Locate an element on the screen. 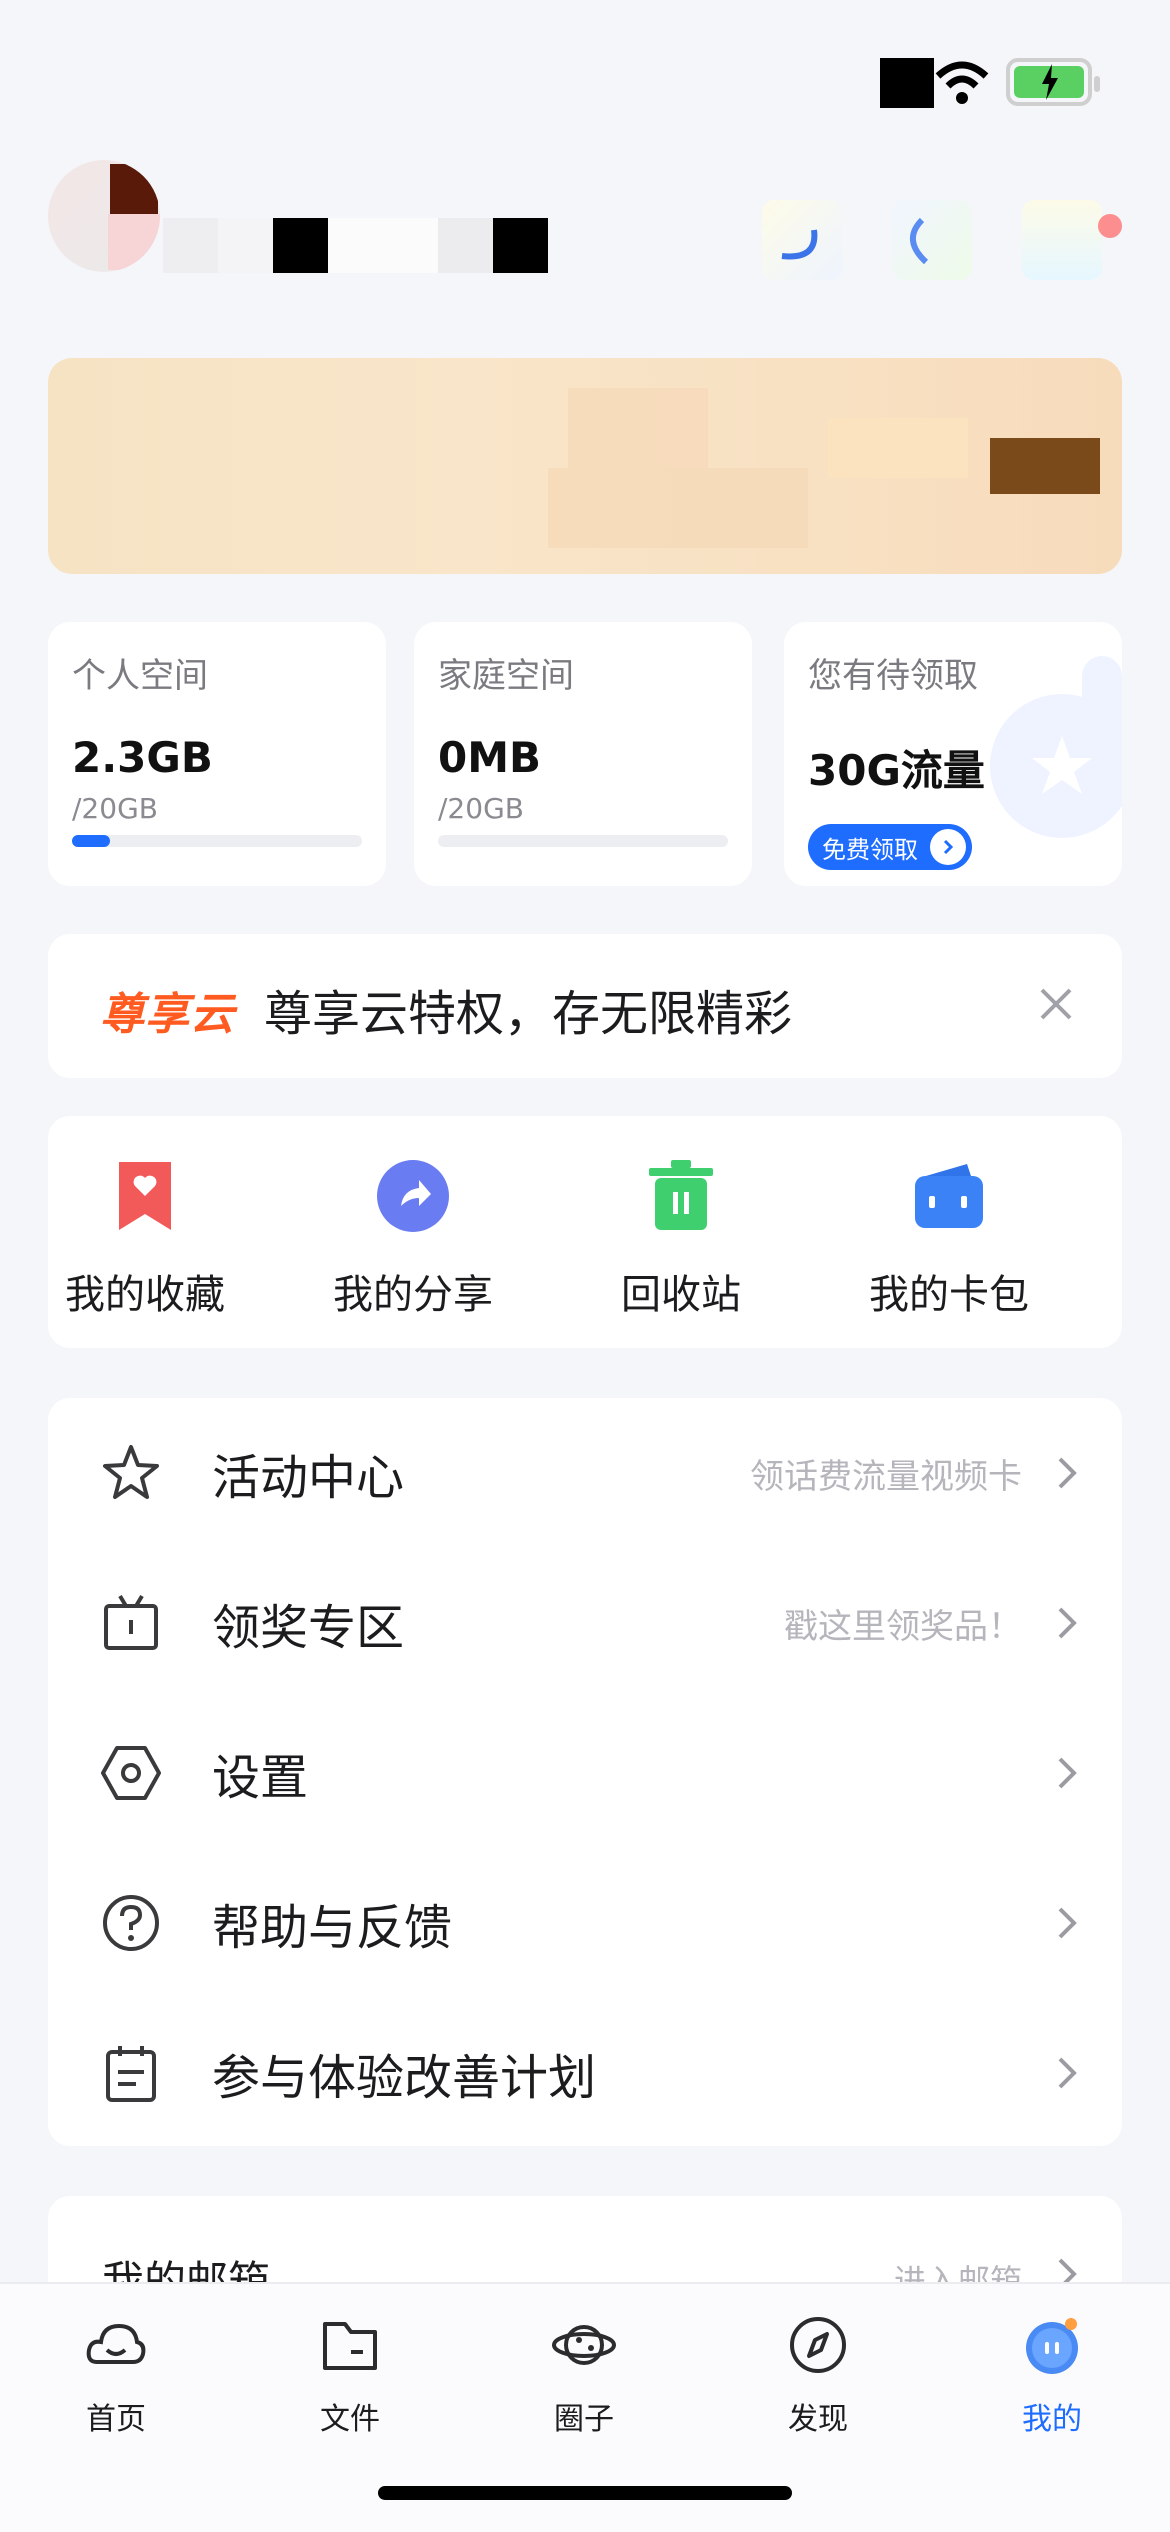  menu-hint: 领话费流量视频卡 is located at coordinates (886, 1476).